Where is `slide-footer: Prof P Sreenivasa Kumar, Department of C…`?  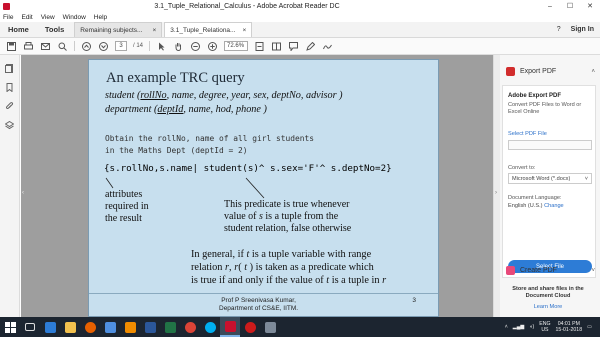
slide-footer: Prof P Sreenivasa Kumar, Department of C… is located at coordinates (263, 304).